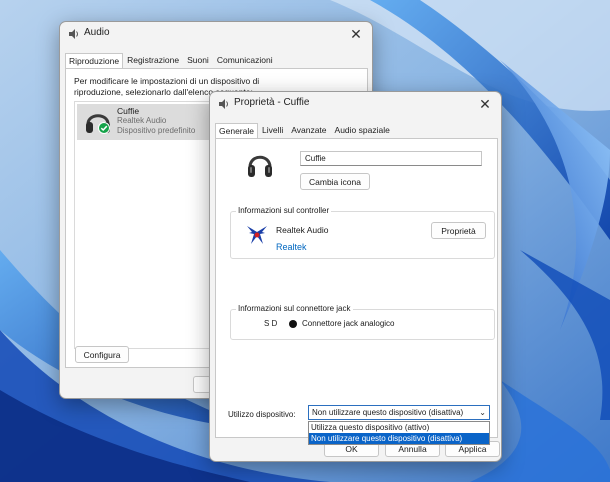 The image size is (610, 482). Describe the element at coordinates (104, 128) in the screenshot. I see `check-badge-icon` at that location.